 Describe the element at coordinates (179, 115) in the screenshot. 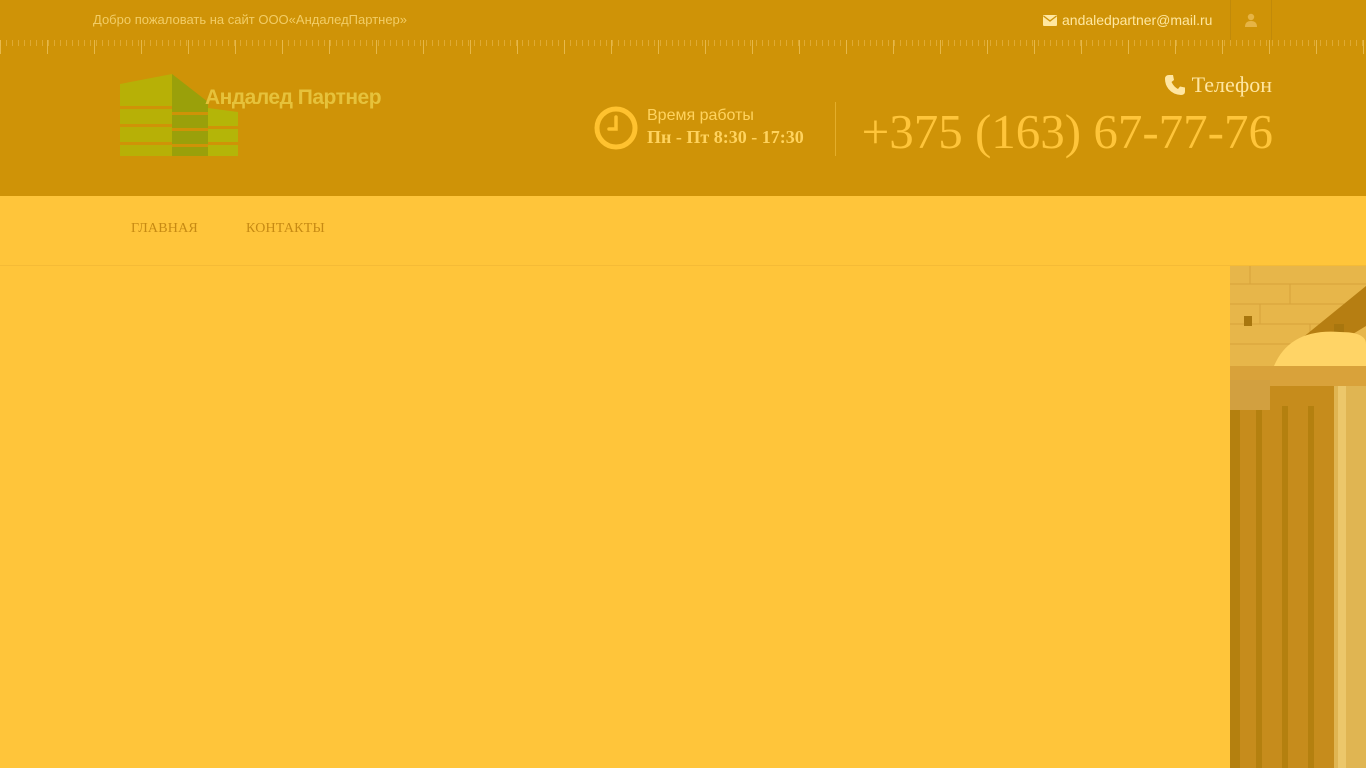

I see `building-logo-icon` at that location.